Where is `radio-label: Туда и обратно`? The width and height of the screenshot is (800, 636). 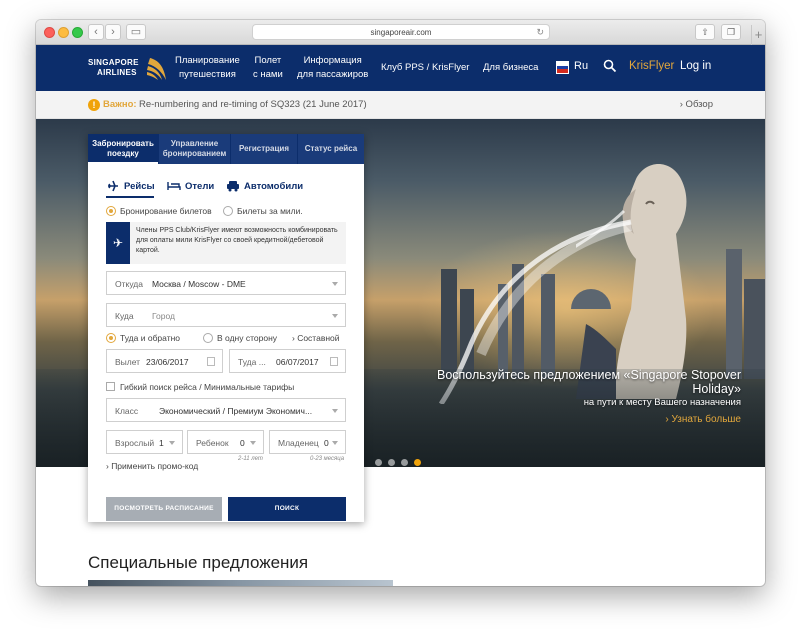 radio-label: Туда и обратно is located at coordinates (150, 338).